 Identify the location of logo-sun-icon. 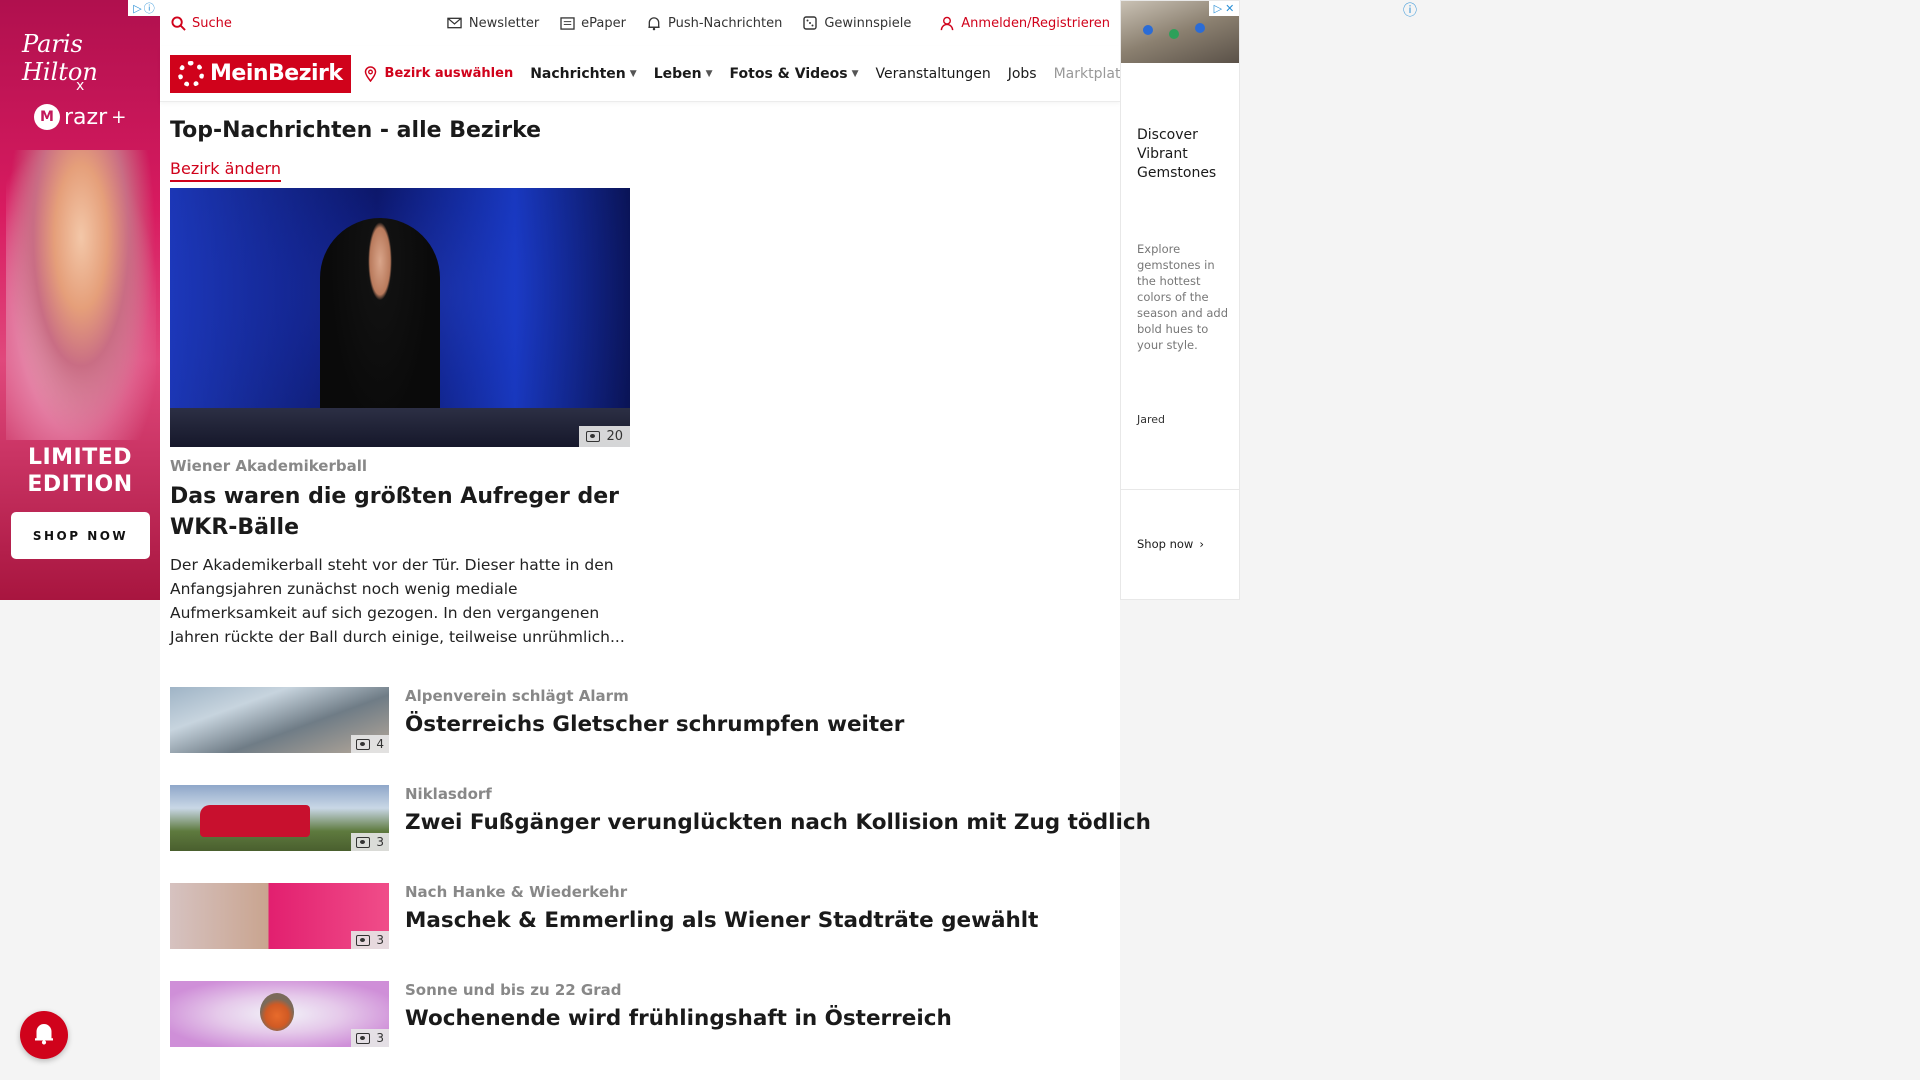
(191, 73).